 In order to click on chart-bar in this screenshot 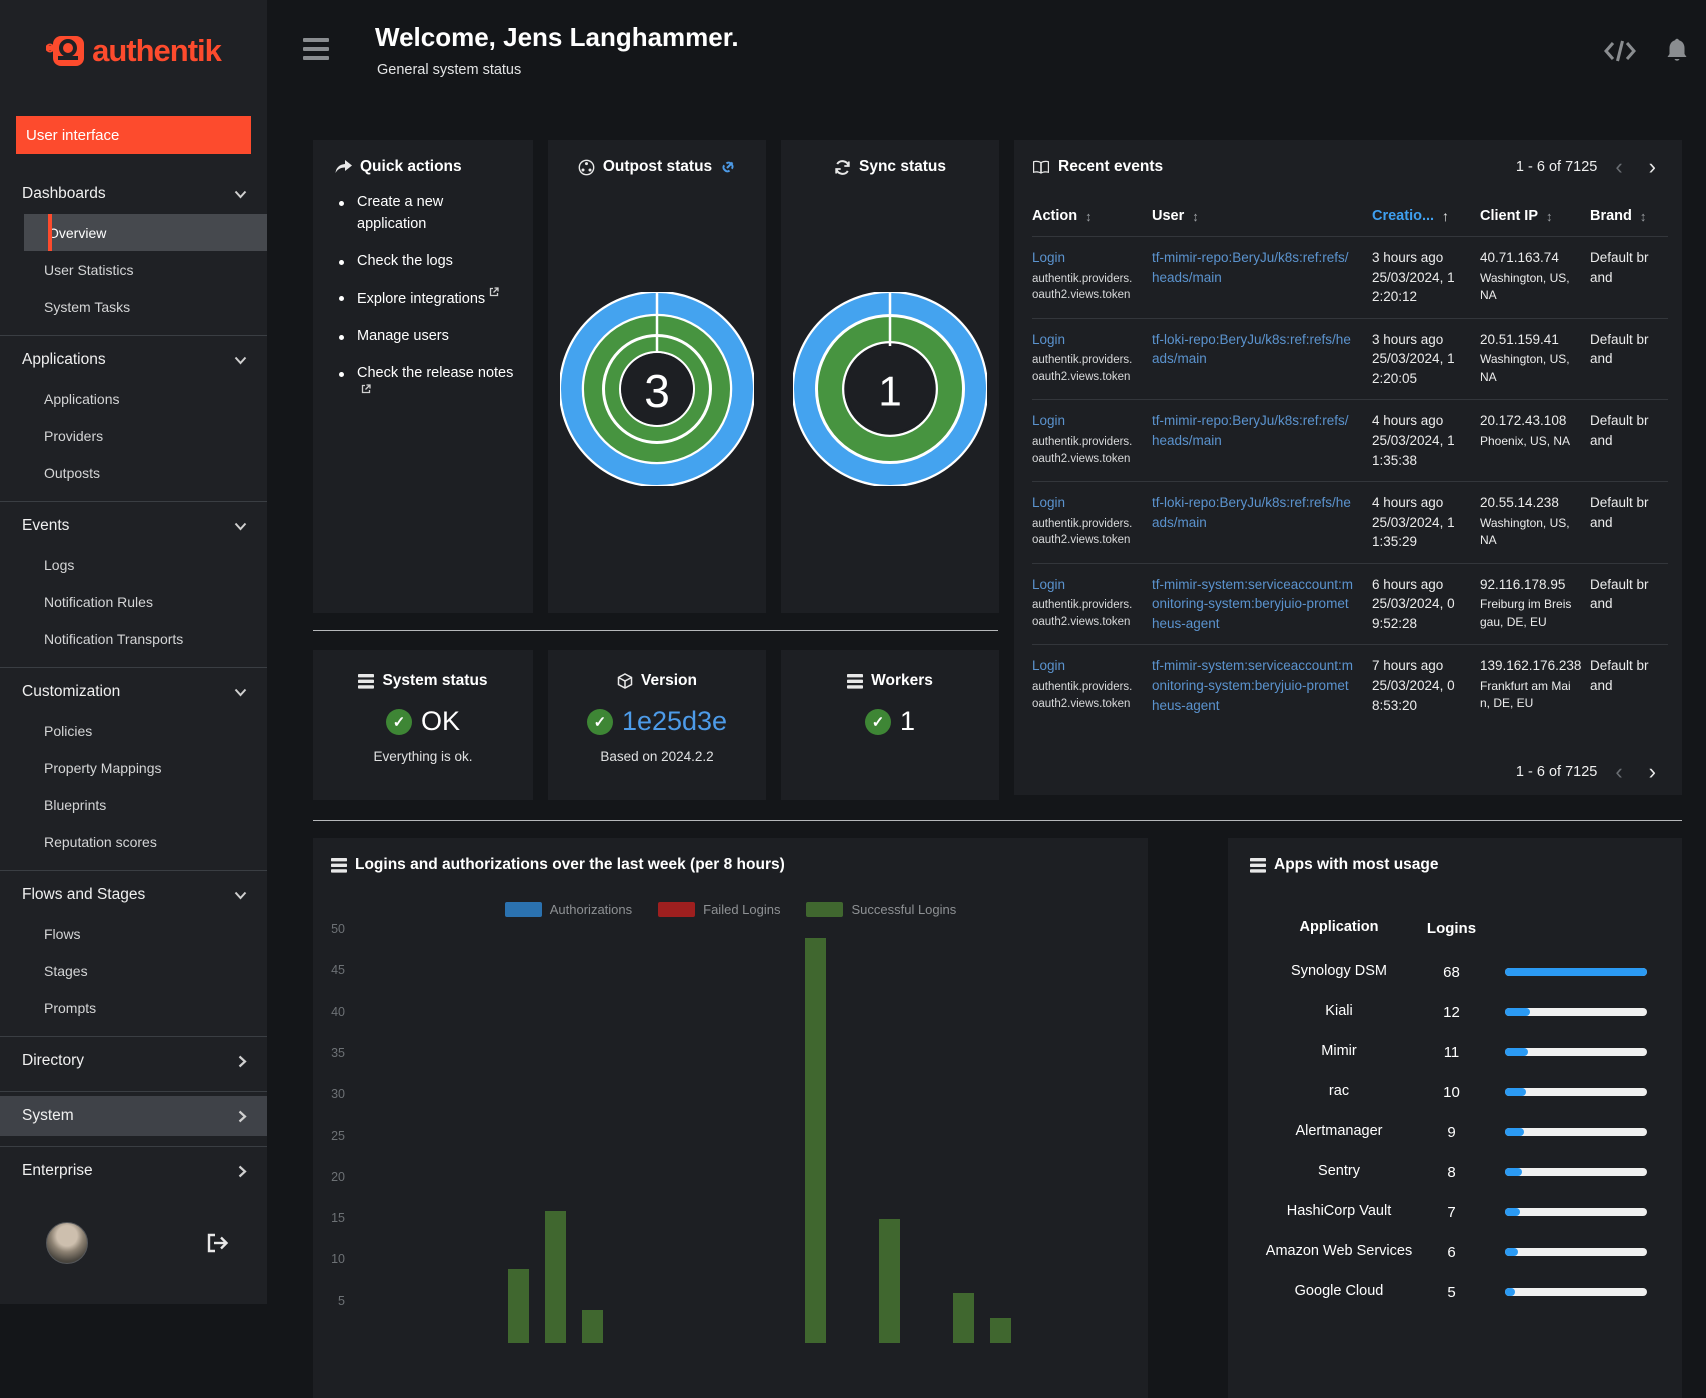, I will do `click(592, 1326)`.